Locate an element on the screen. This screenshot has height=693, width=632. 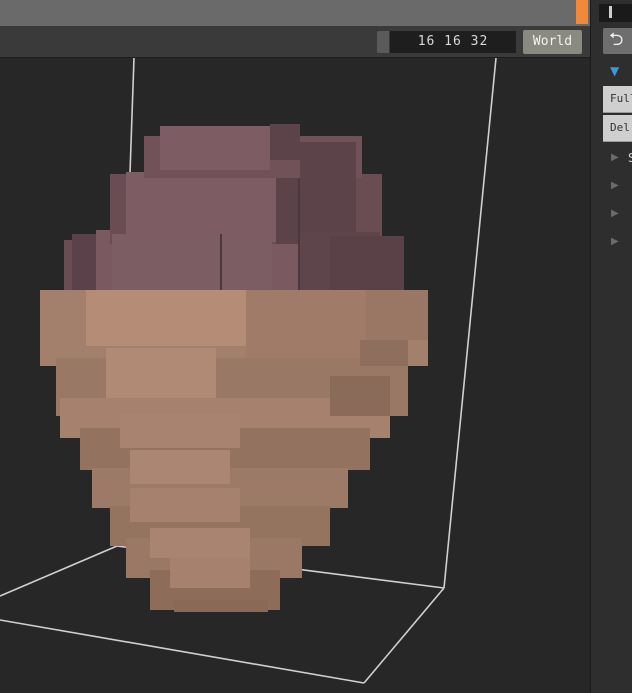
expanded-arrow-icon: ▼ is located at coordinates (614, 71).